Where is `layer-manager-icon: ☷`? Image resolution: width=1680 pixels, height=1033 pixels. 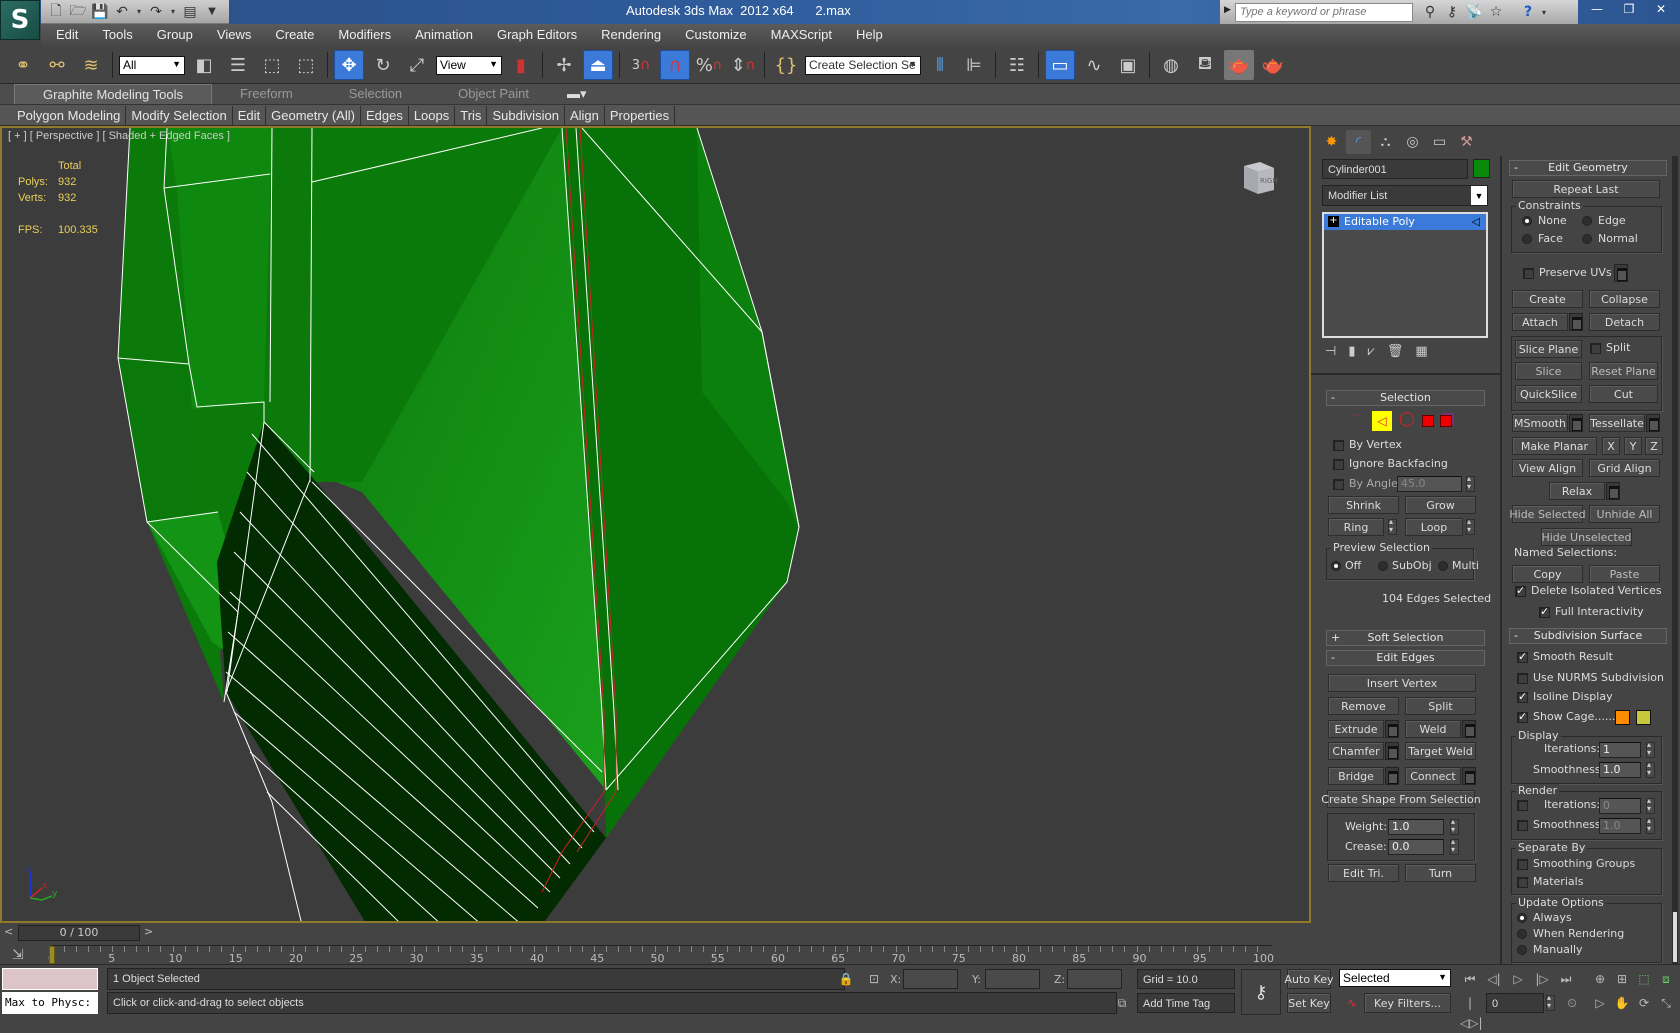 layer-manager-icon: ☷ is located at coordinates (1017, 65).